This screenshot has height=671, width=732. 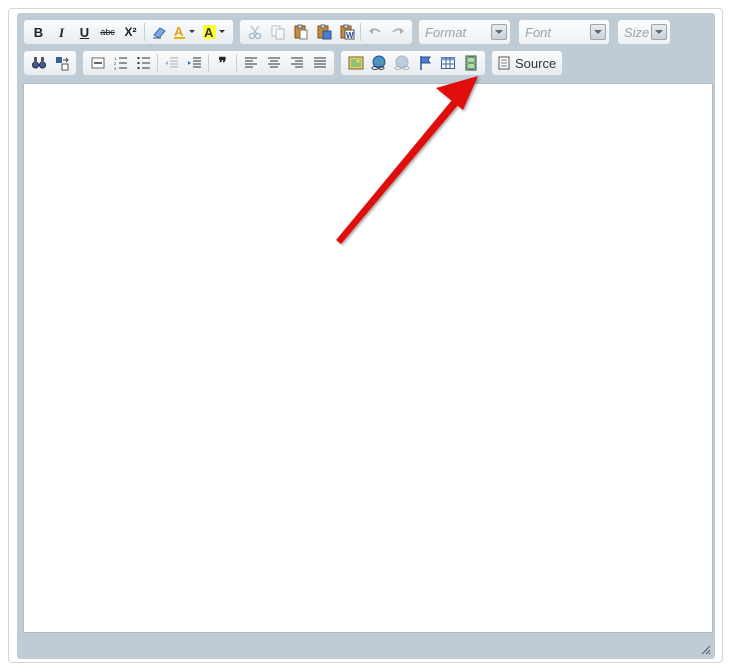 I want to click on underline-button: U, so click(x=84, y=32).